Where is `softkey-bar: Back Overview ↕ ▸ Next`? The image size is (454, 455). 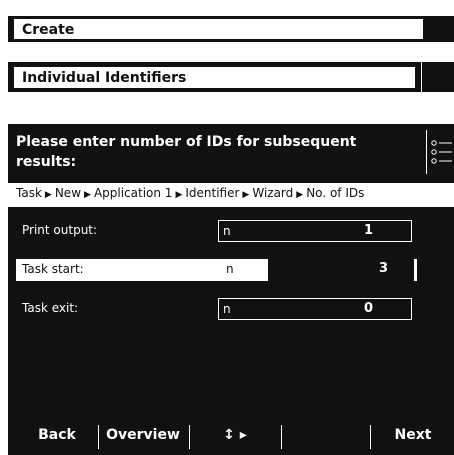
softkey-bar: Back Overview ↕ ▸ Next is located at coordinates (231, 435).